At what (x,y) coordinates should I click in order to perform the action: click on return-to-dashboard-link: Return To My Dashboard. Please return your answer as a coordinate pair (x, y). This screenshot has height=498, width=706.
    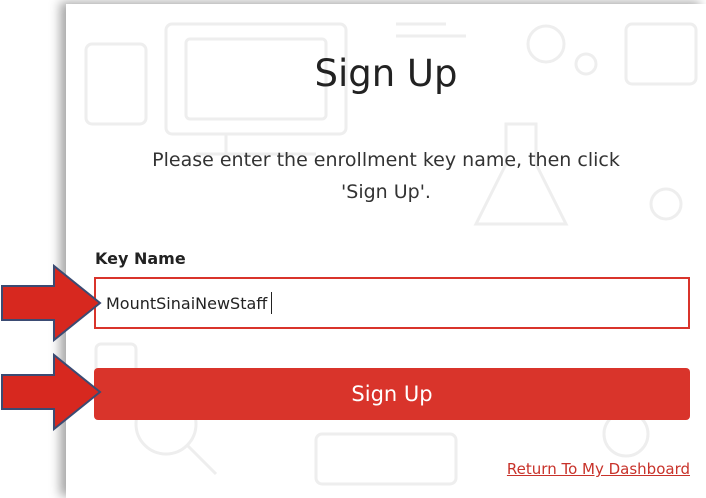
    Looking at the image, I should click on (598, 469).